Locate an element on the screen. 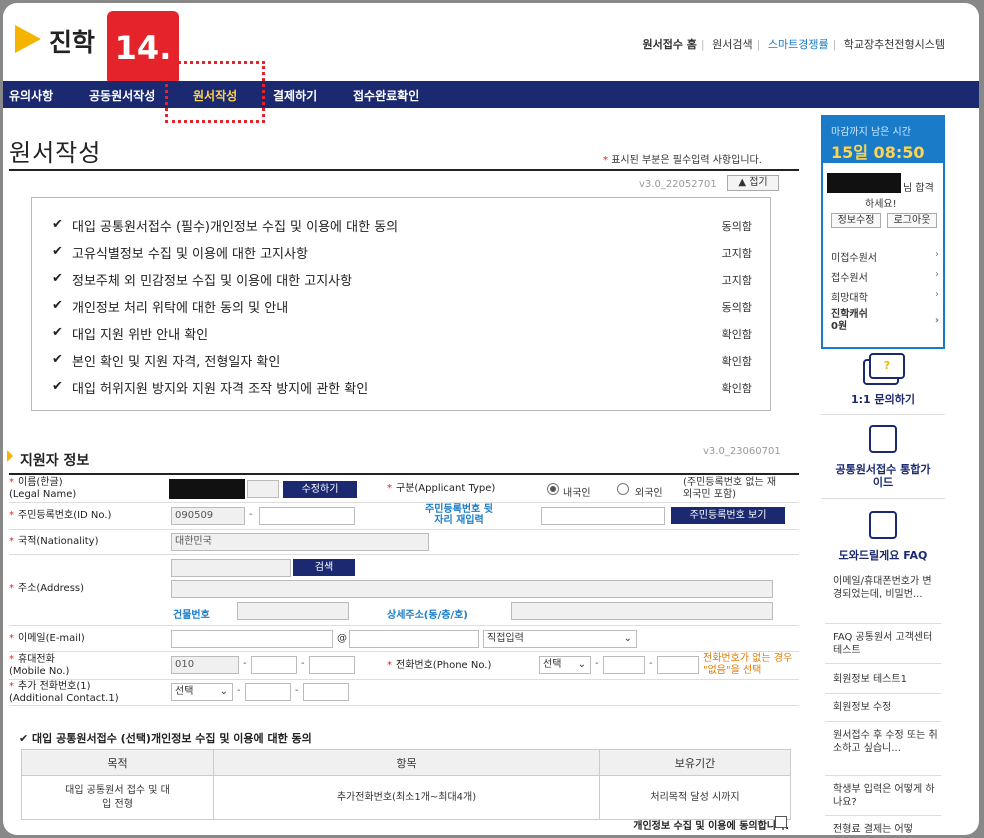 The width and height of the screenshot is (984, 838). toplink-search: 원서검색 is located at coordinates (732, 44).